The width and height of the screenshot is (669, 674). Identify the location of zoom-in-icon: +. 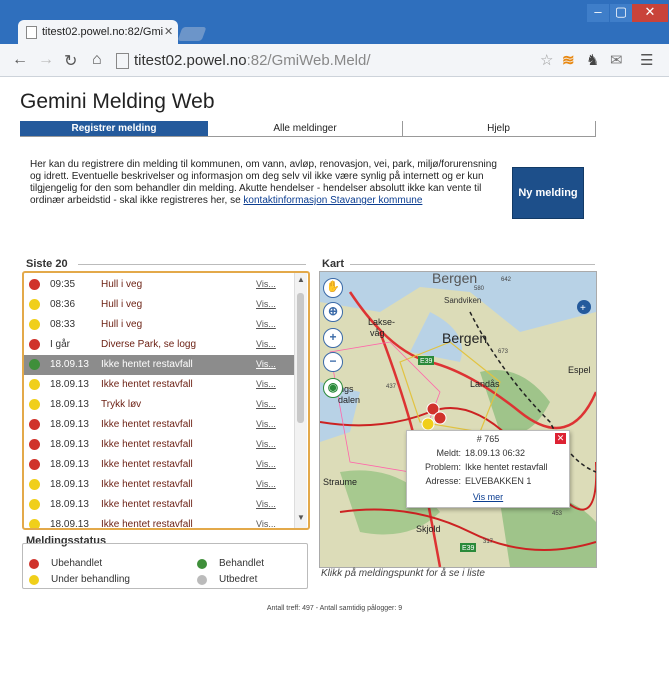
(333, 338).